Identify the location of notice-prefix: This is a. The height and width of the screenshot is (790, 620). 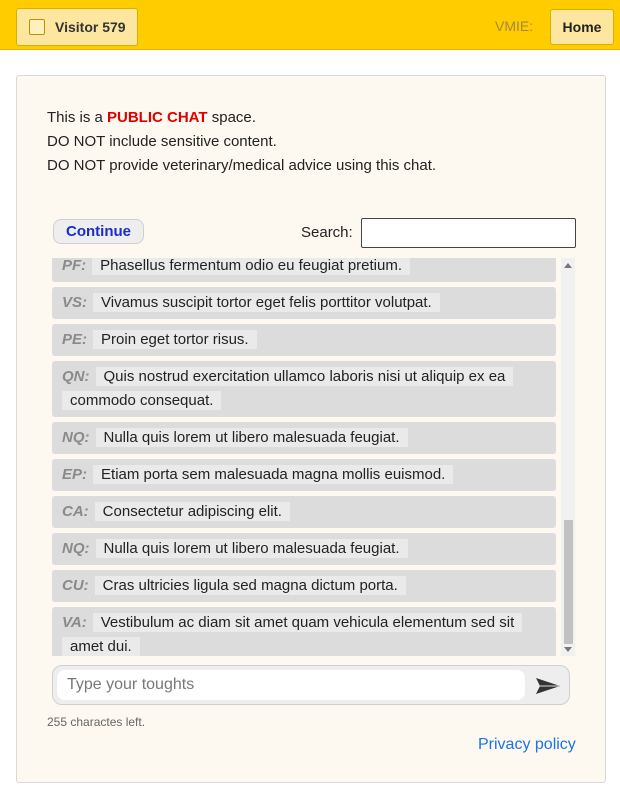
(77, 117).